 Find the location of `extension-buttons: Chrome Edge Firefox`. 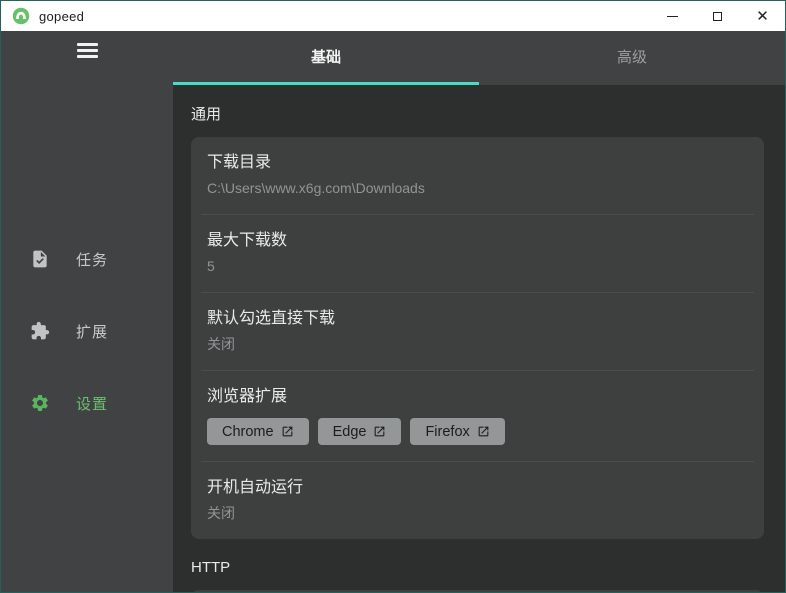

extension-buttons: Chrome Edge Firefox is located at coordinates (477, 431).